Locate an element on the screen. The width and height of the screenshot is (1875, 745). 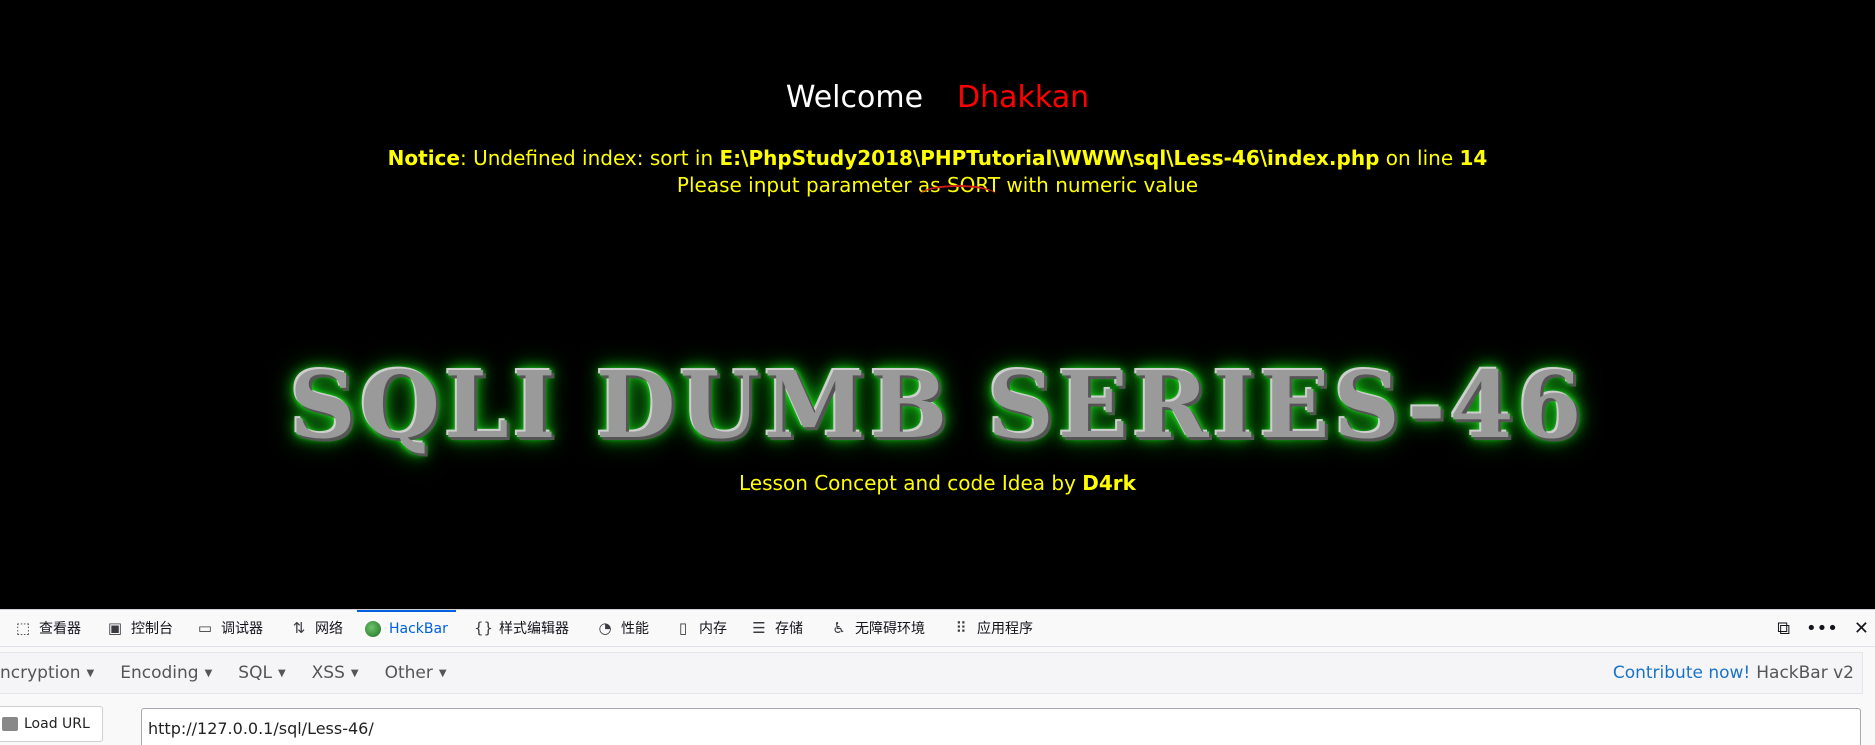
tab-label: 存储 is located at coordinates (789, 629).